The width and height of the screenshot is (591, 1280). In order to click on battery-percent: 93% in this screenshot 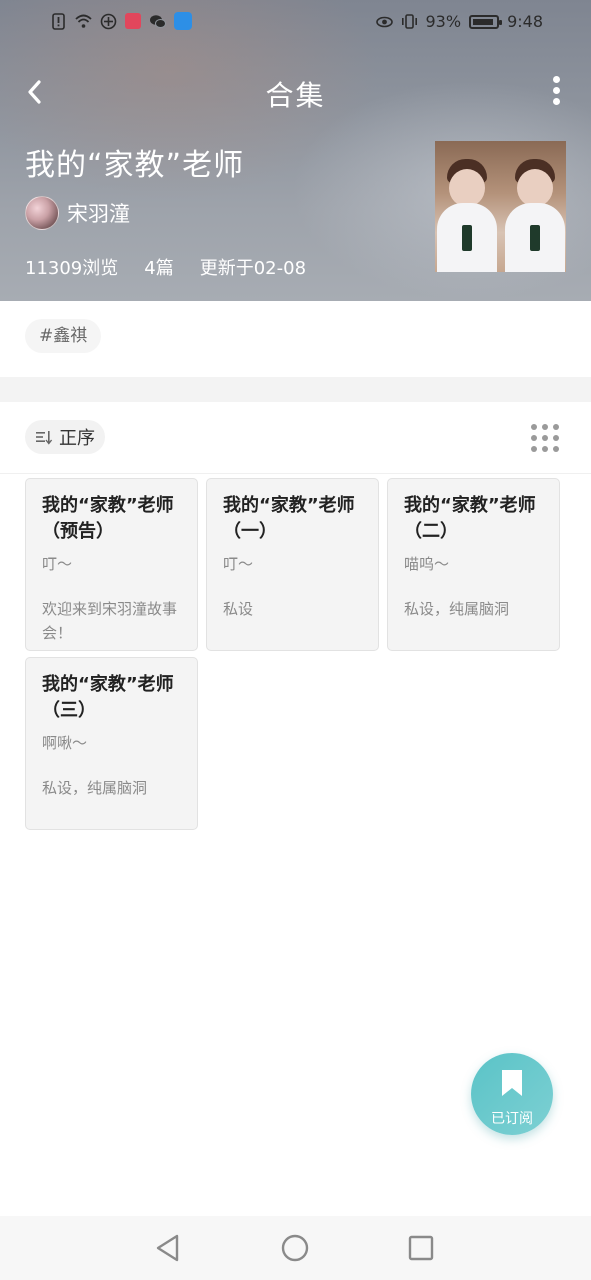, I will do `click(443, 21)`.